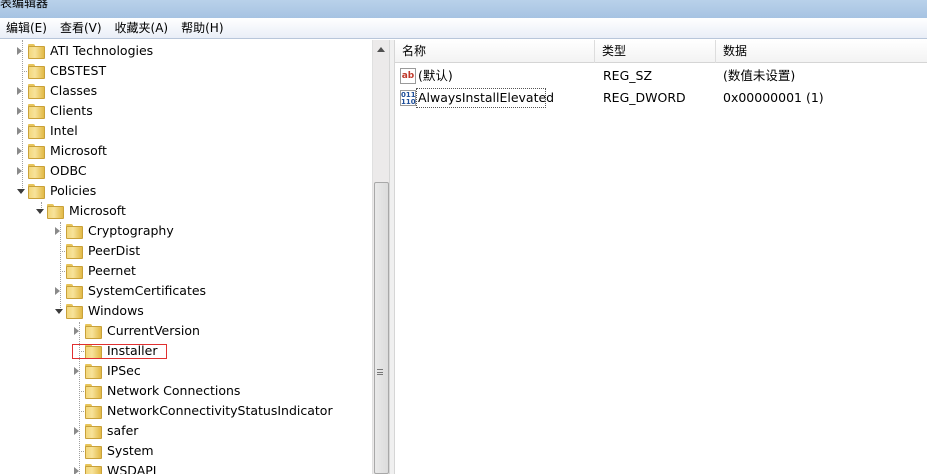 Image resolution: width=927 pixels, height=474 pixels. I want to click on tree-item: Peernet, so click(186, 271).